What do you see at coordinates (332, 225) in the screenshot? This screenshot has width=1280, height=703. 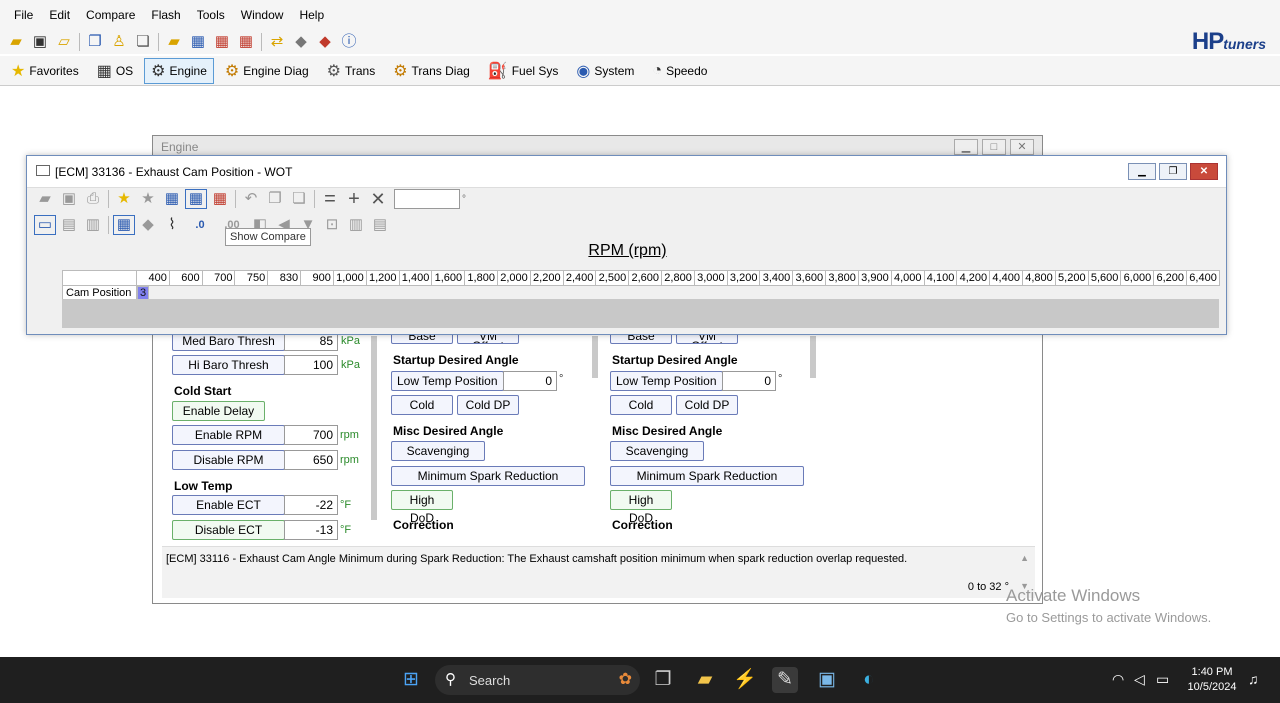 I see `select-all-icon: ⊡` at bounding box center [332, 225].